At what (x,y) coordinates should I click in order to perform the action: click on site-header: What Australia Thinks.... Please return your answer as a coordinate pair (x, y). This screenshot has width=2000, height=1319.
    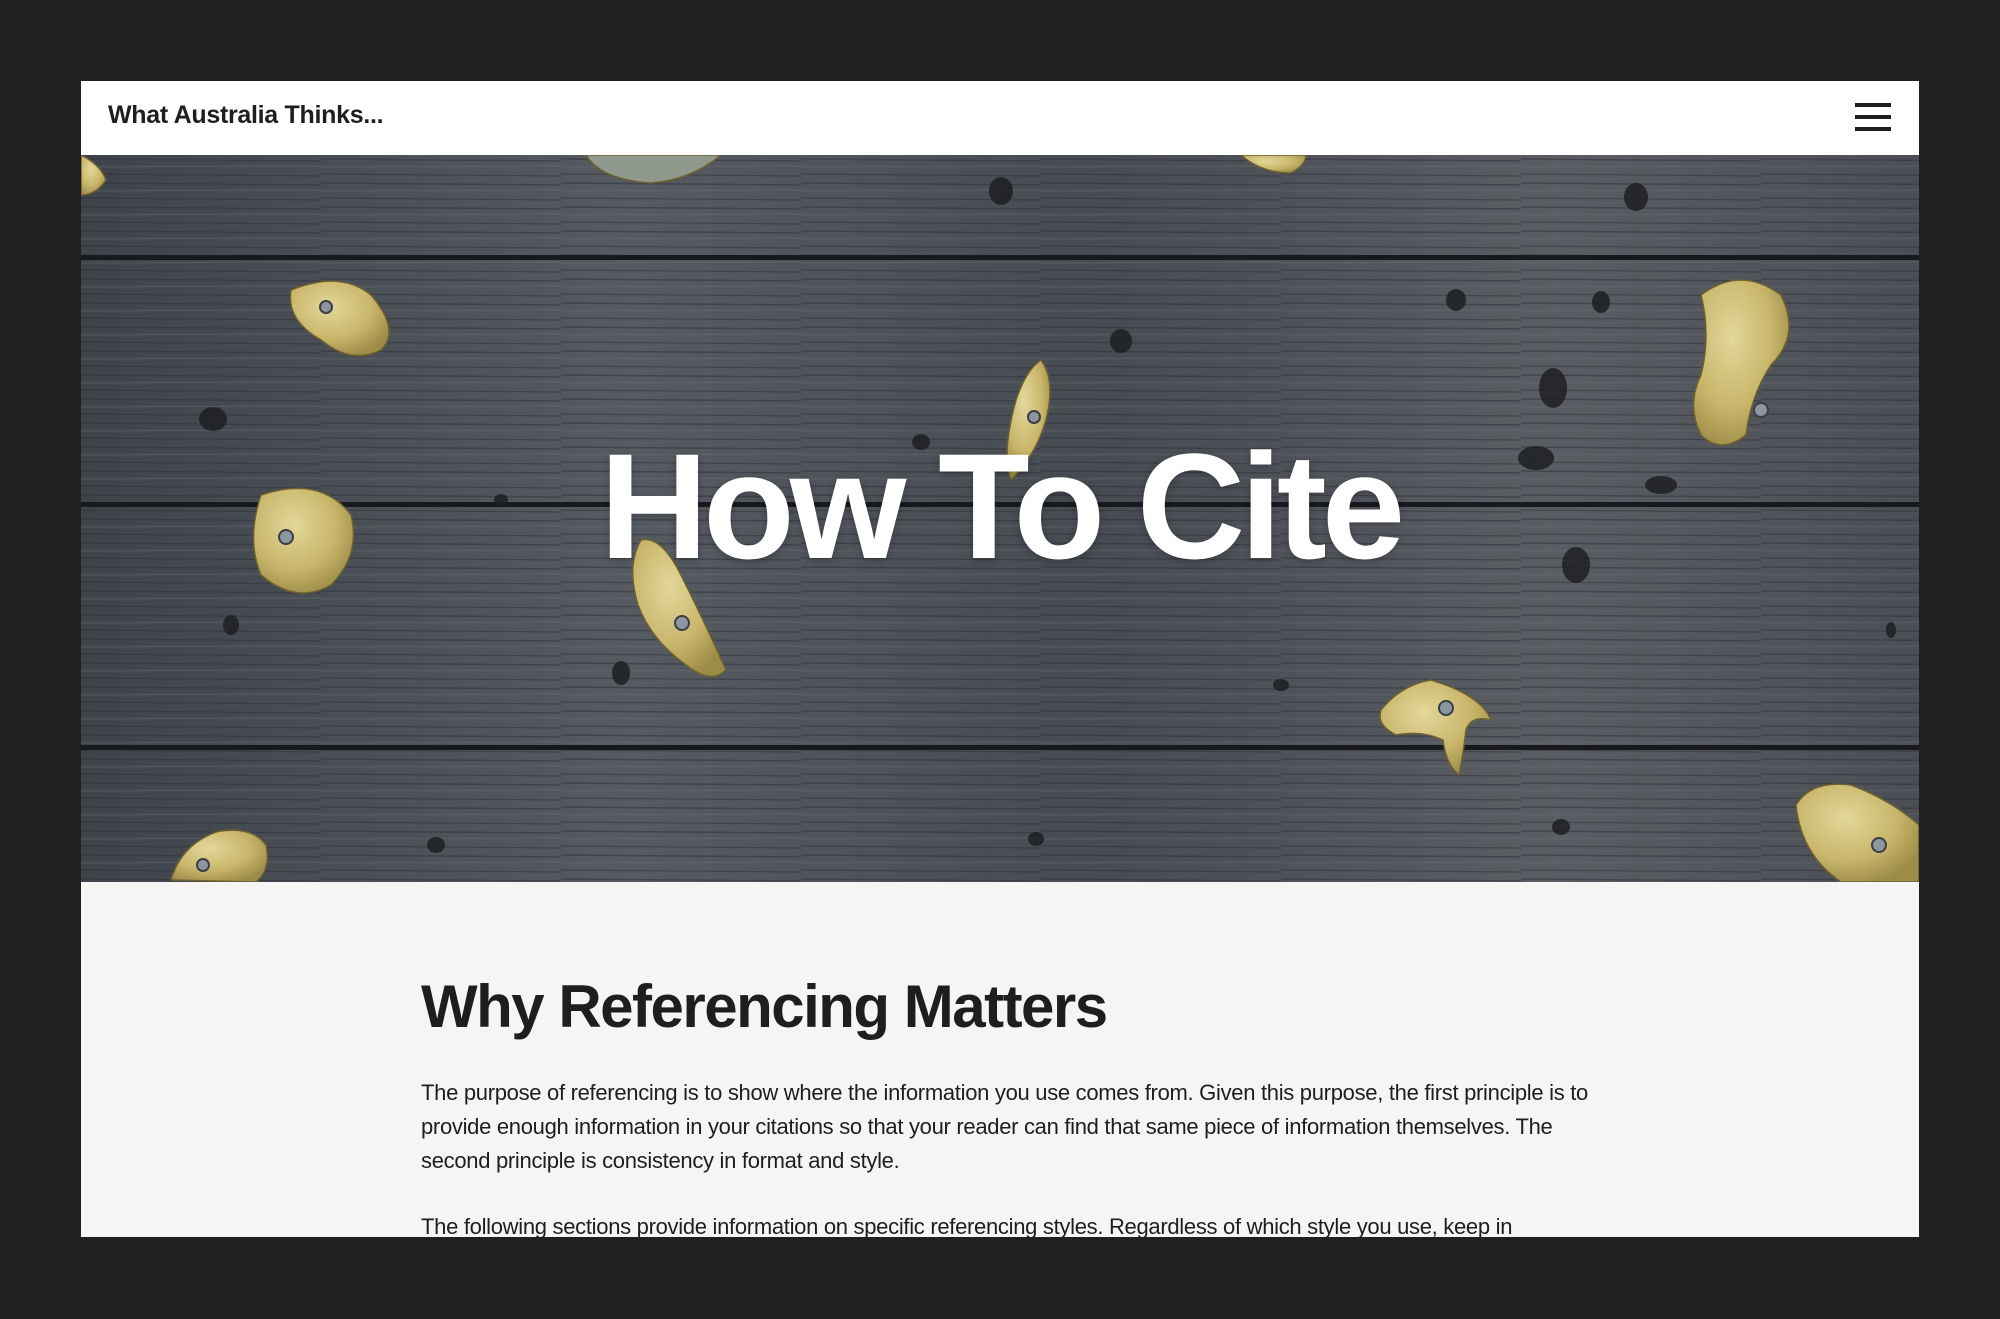
    Looking at the image, I should click on (1000, 118).